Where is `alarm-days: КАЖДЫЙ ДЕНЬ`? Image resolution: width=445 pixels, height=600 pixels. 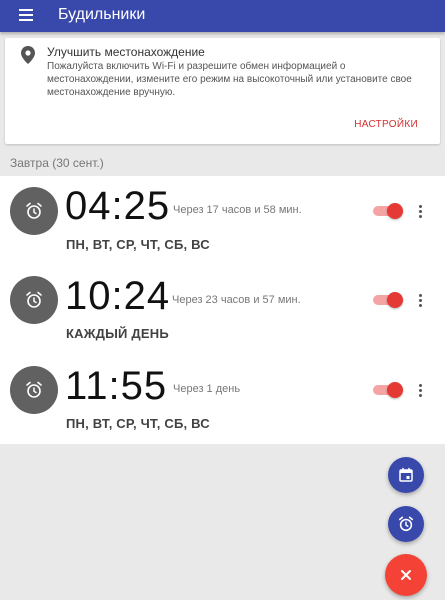
alarm-days: КАЖДЫЙ ДЕНЬ is located at coordinates (117, 333).